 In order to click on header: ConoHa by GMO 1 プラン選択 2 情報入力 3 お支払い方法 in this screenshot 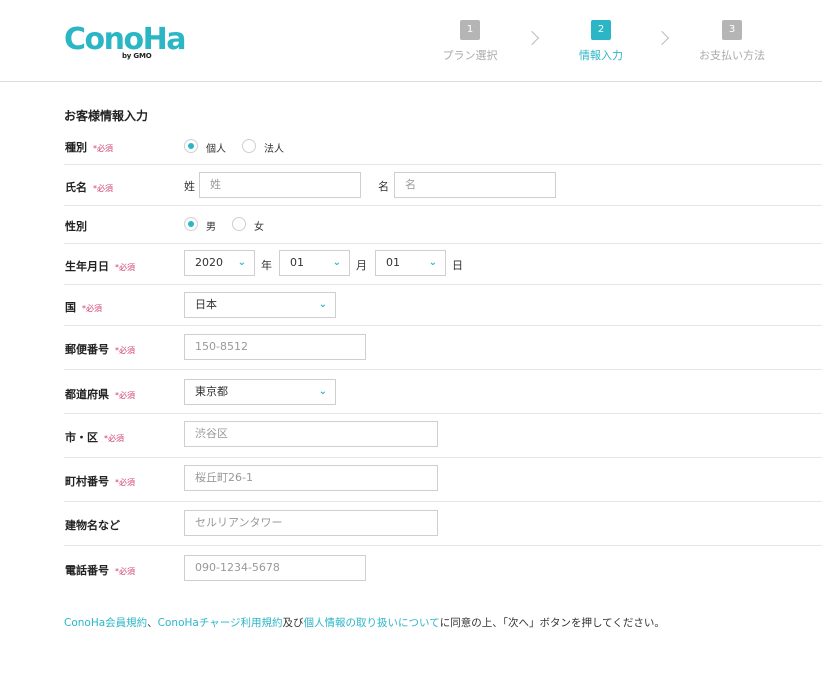, I will do `click(411, 41)`.